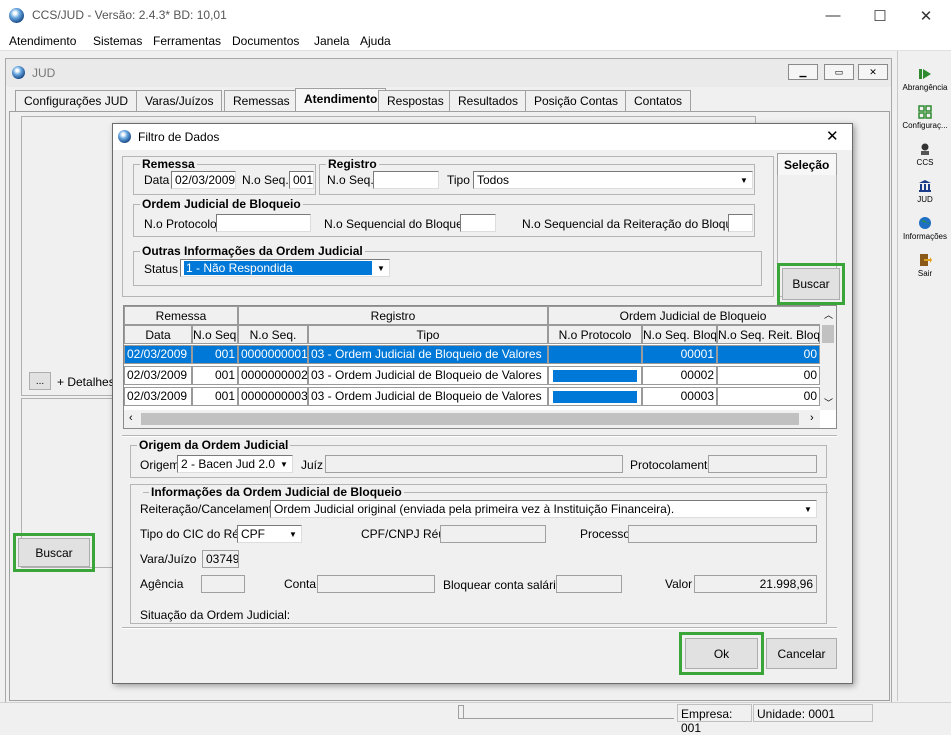  What do you see at coordinates (658, 100) in the screenshot?
I see `tab-contatos: Contatos` at bounding box center [658, 100].